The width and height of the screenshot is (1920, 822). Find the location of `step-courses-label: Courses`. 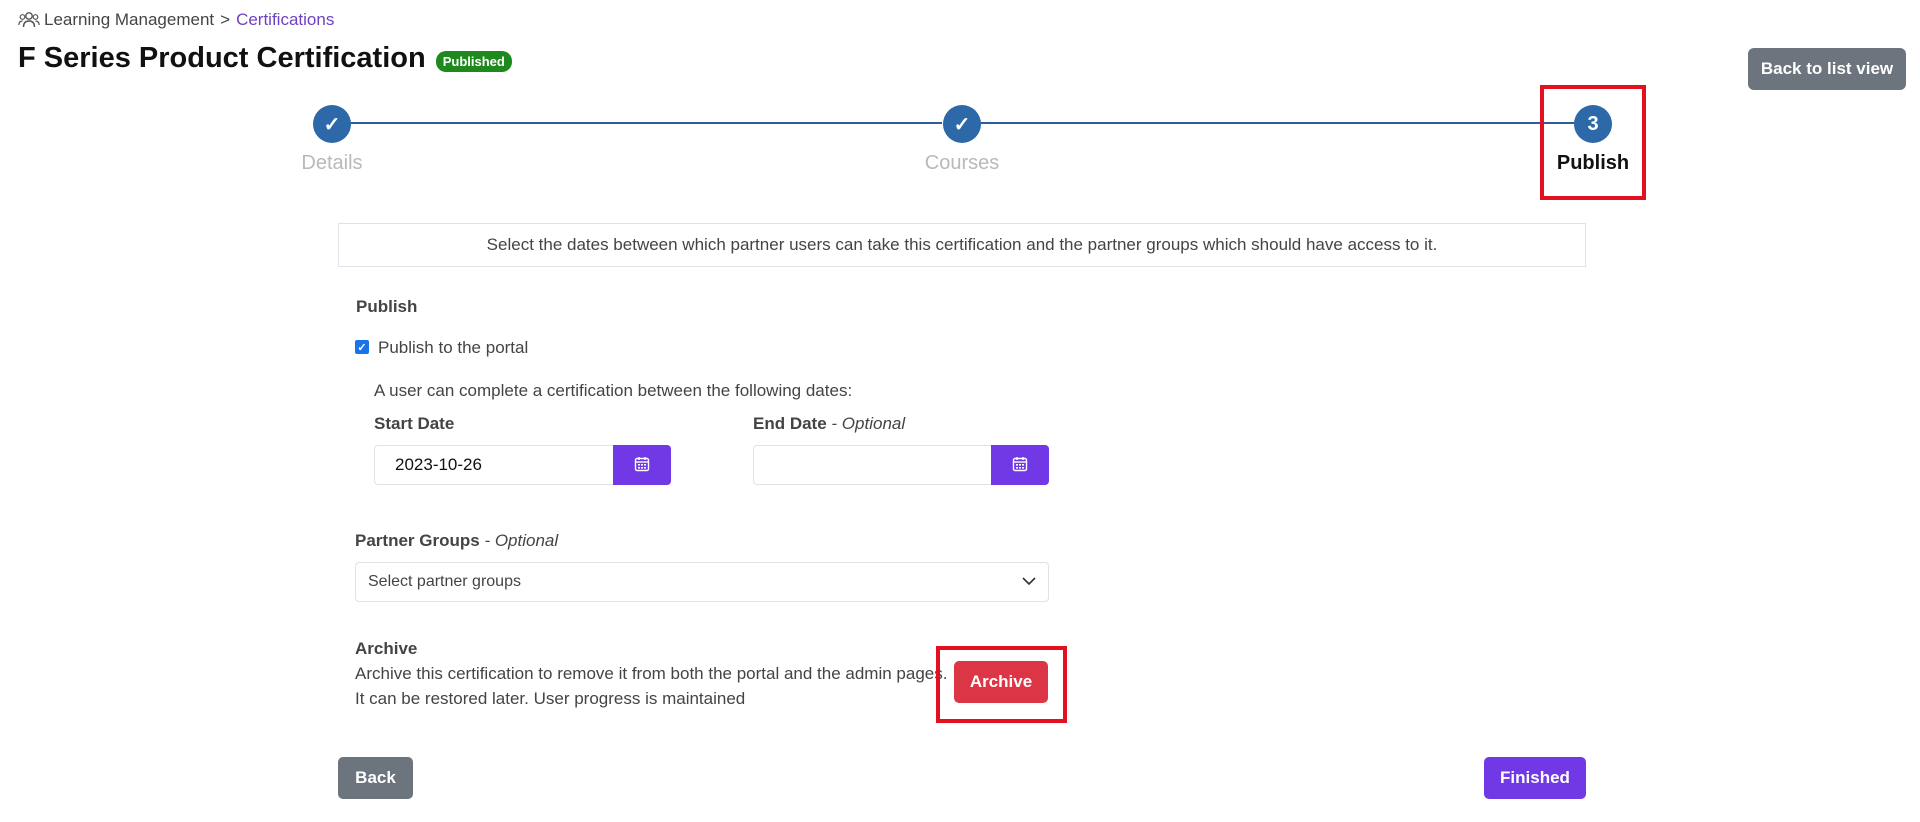

step-courses-label: Courses is located at coordinates (962, 163).